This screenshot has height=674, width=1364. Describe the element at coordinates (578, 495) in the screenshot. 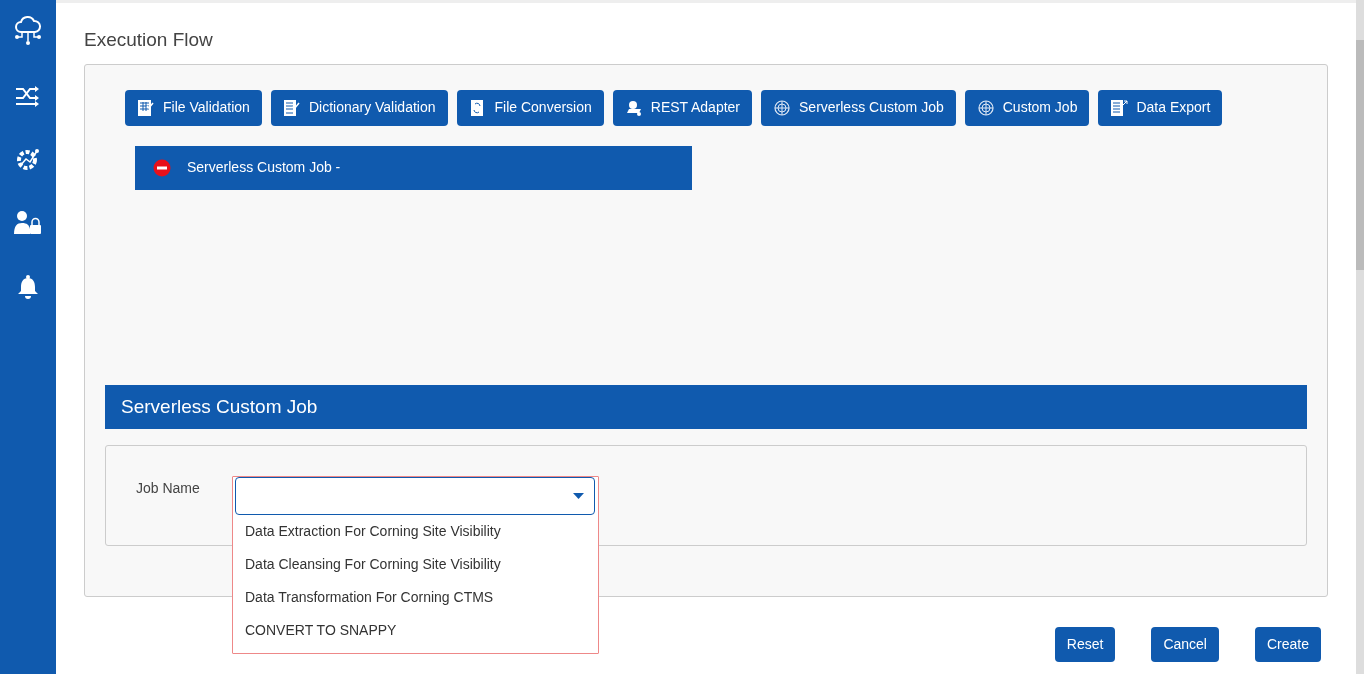

I see `caret-icon` at that location.